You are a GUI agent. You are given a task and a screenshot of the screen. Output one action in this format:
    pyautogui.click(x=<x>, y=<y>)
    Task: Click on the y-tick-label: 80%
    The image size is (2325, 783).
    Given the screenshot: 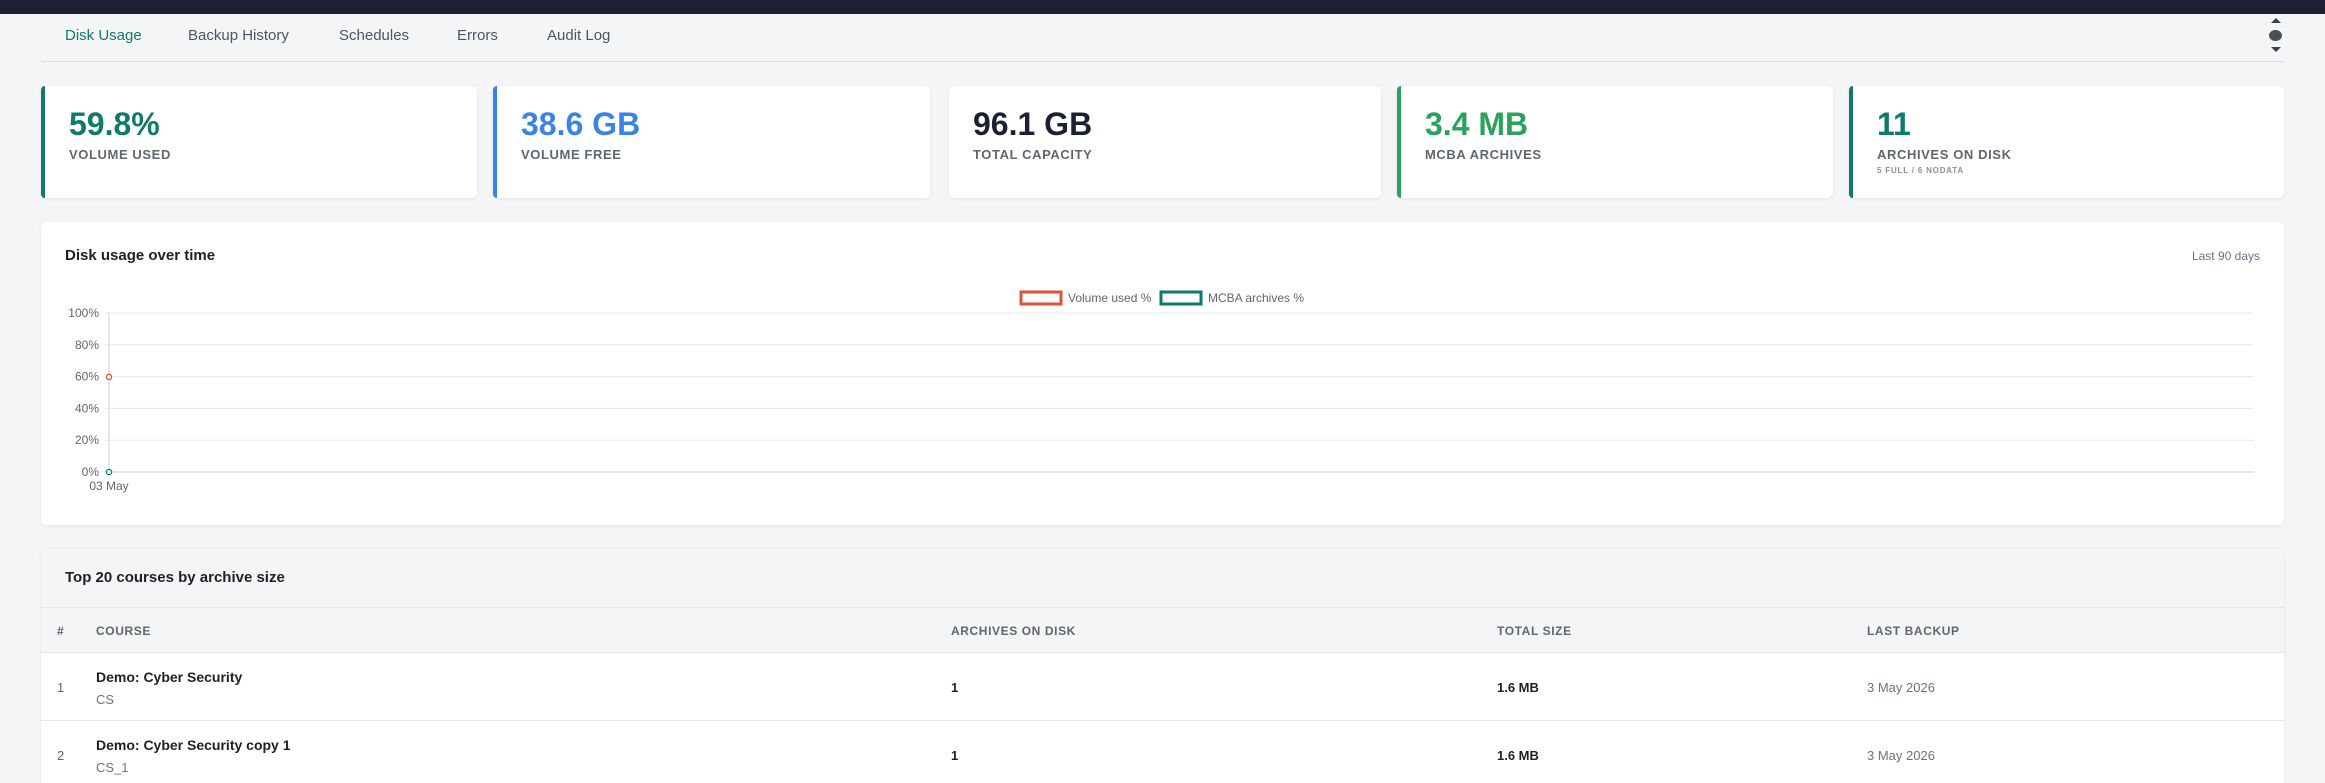 What is the action you would take?
    pyautogui.click(x=87, y=345)
    